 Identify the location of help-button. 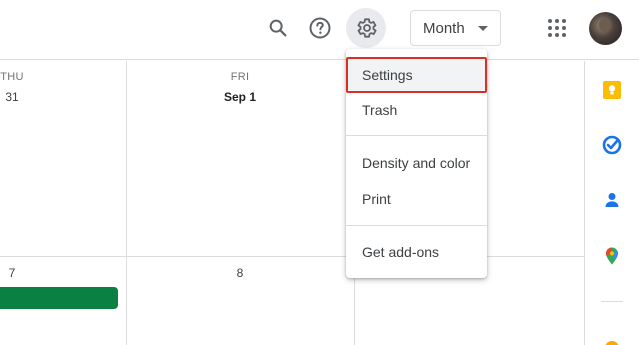
(320, 28).